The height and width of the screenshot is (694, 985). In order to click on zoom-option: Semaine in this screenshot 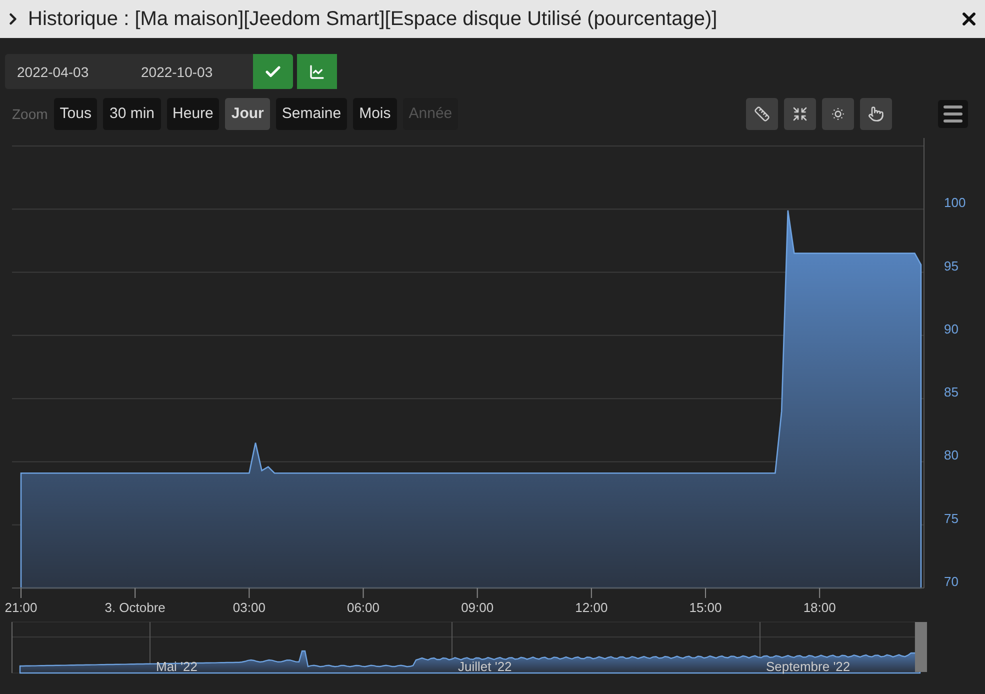, I will do `click(312, 114)`.